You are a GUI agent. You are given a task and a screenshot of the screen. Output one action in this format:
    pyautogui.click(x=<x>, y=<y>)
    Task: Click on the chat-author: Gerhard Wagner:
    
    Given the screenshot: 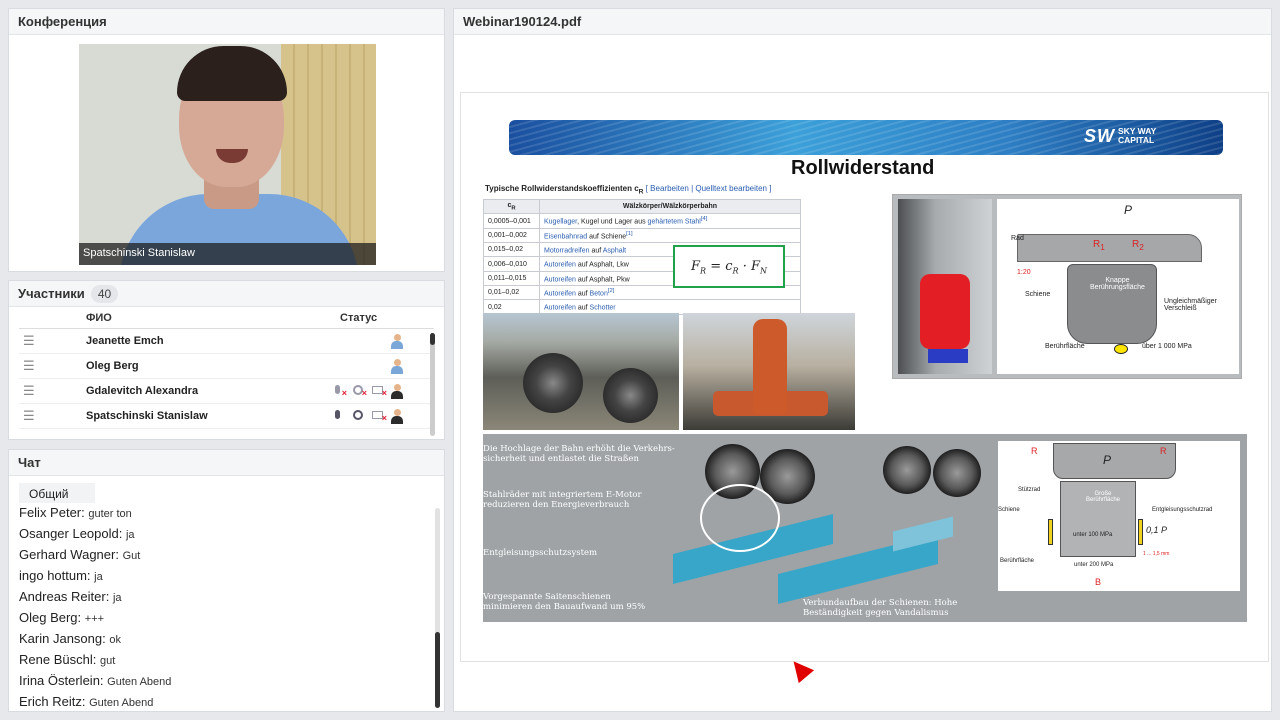 What is the action you would take?
    pyautogui.click(x=69, y=554)
    